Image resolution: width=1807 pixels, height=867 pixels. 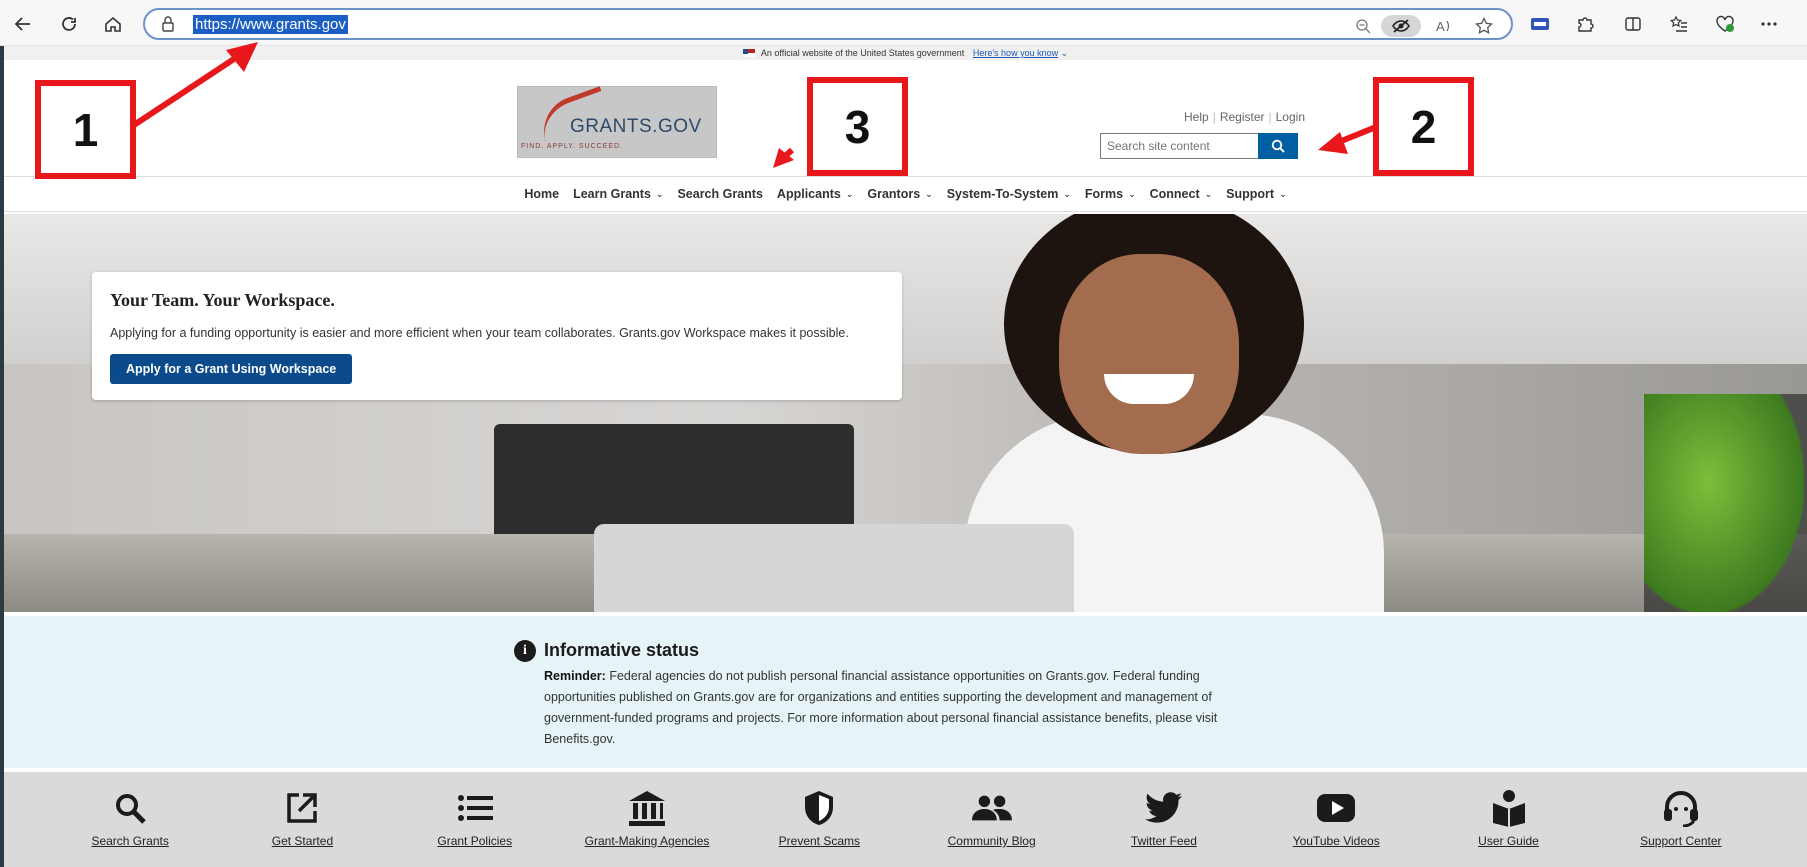 What do you see at coordinates (1196, 117) in the screenshot?
I see `help-link: Help` at bounding box center [1196, 117].